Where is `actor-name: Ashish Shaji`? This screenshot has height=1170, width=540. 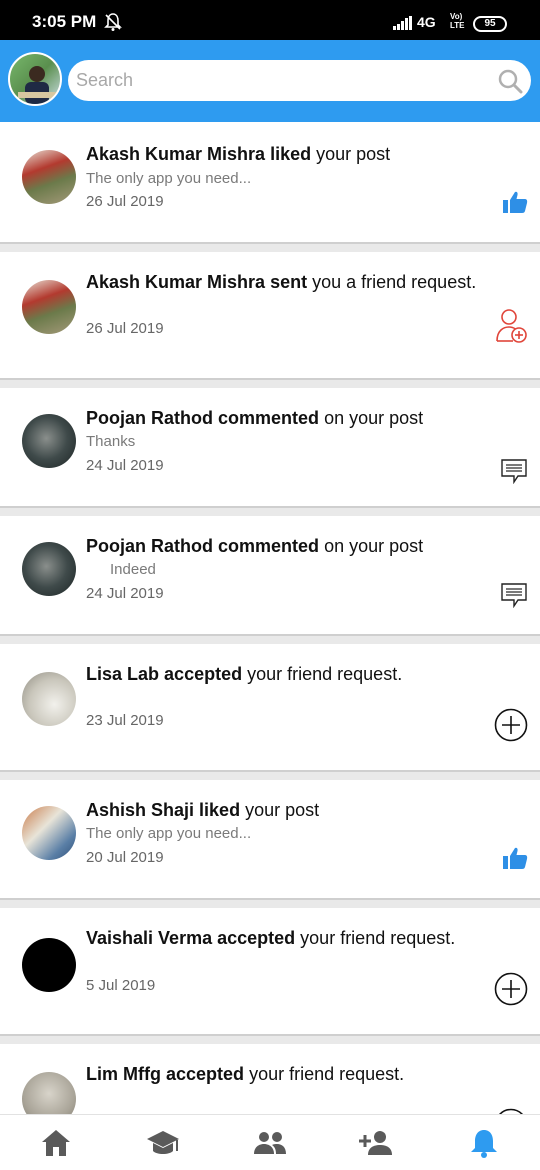
actor-name: Ashish Shaji is located at coordinates (140, 810).